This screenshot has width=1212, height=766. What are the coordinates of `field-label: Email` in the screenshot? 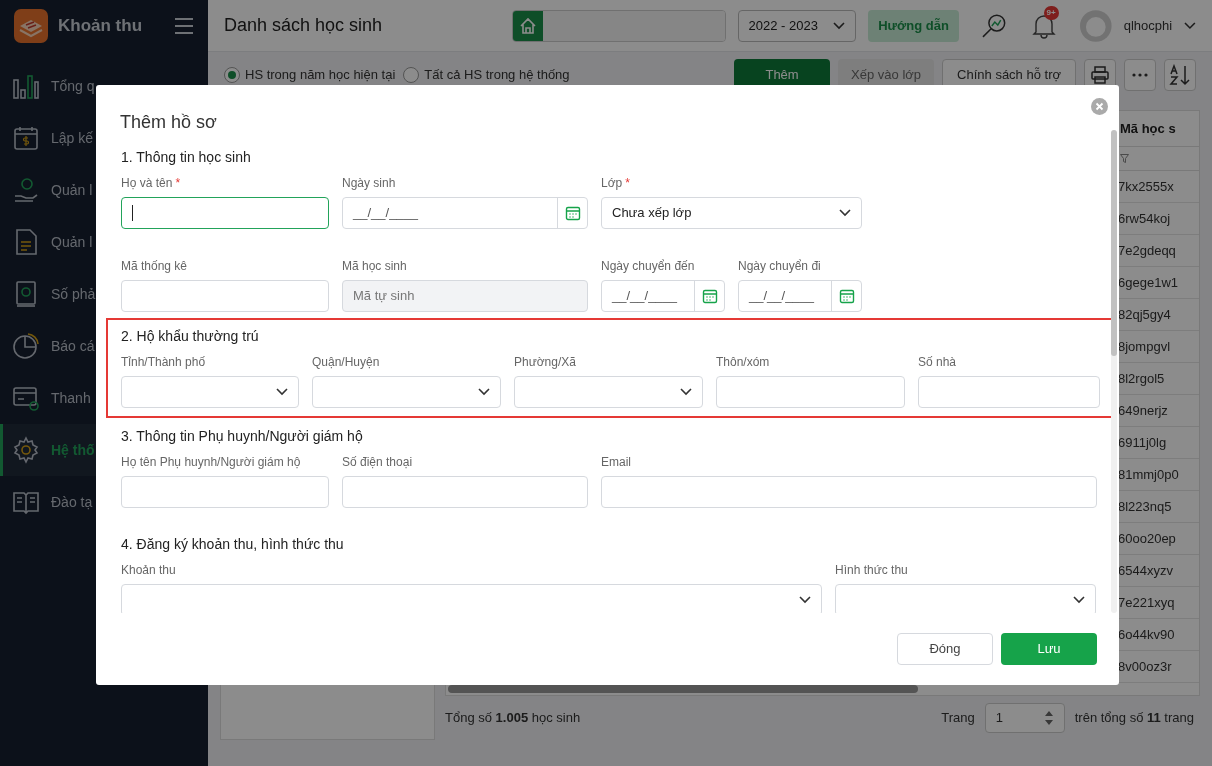 It's located at (616, 461).